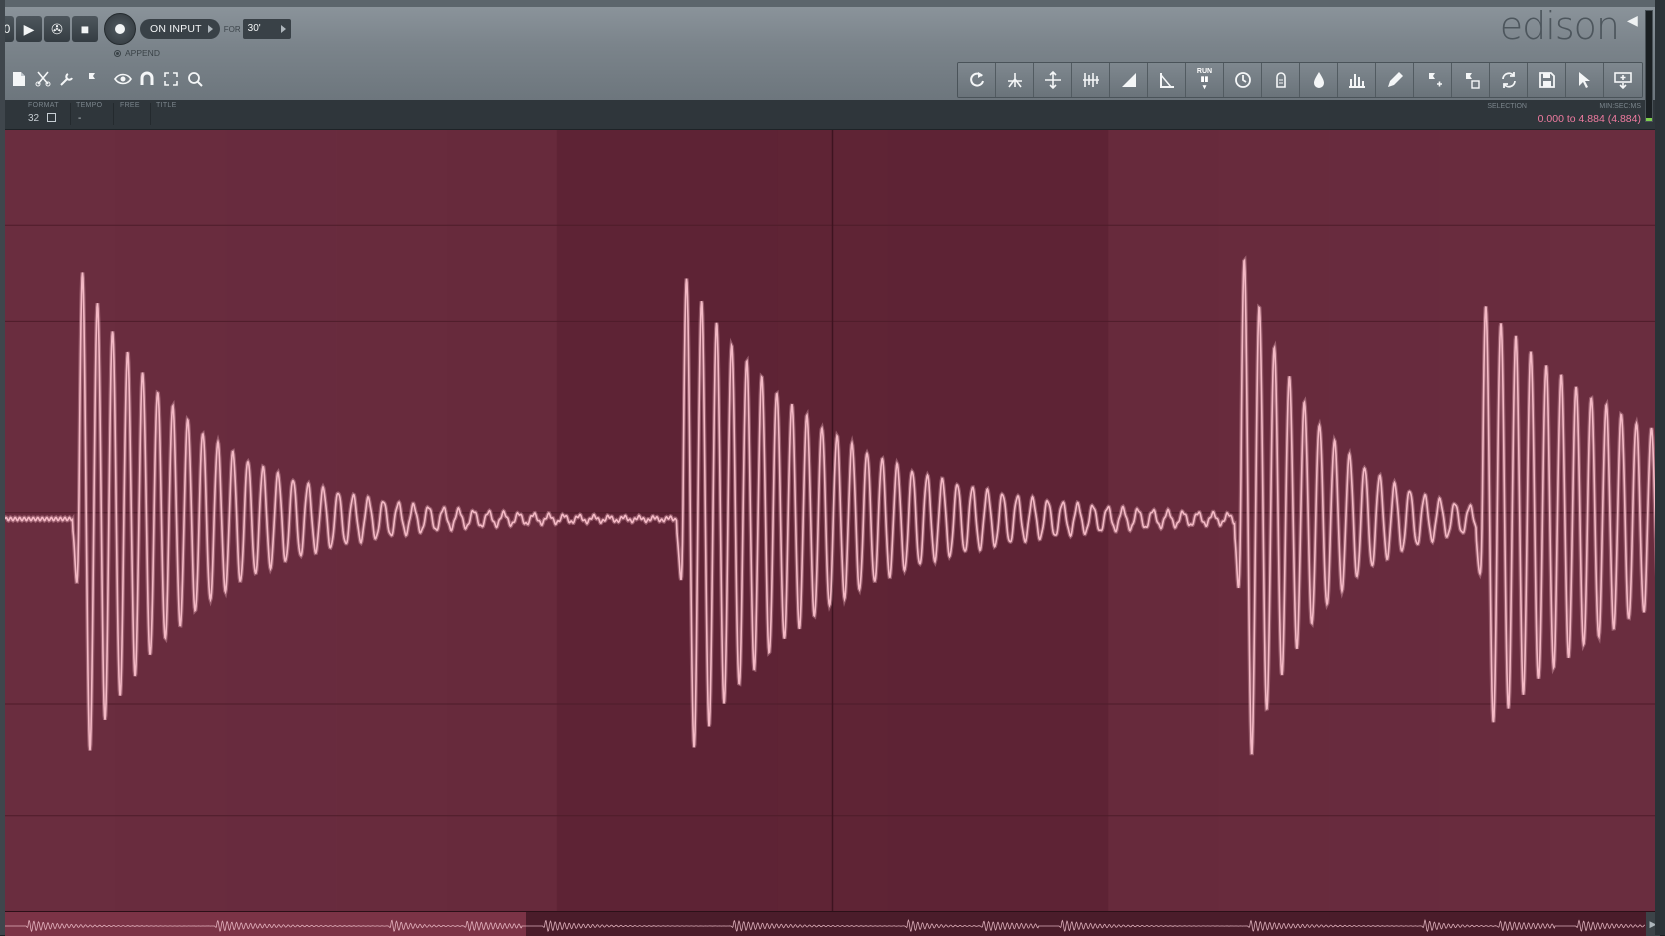 The height and width of the screenshot is (936, 1665). Describe the element at coordinates (1620, 106) in the screenshot. I see `units-label: MIN:SEC:MS` at that location.